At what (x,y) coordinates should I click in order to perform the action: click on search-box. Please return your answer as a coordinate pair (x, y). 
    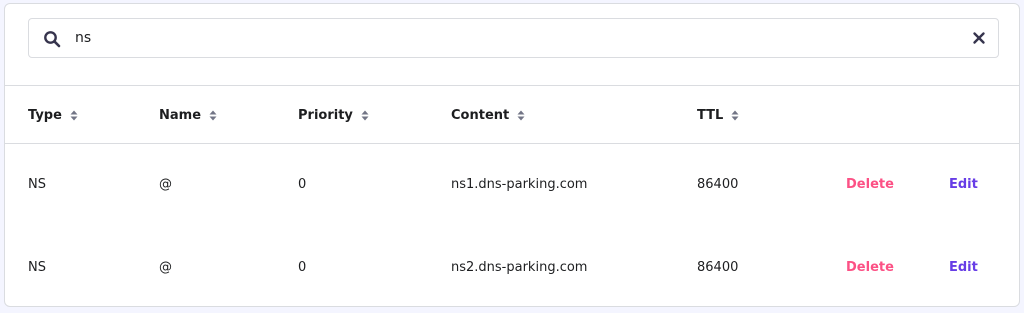
    Looking at the image, I should click on (513, 38).